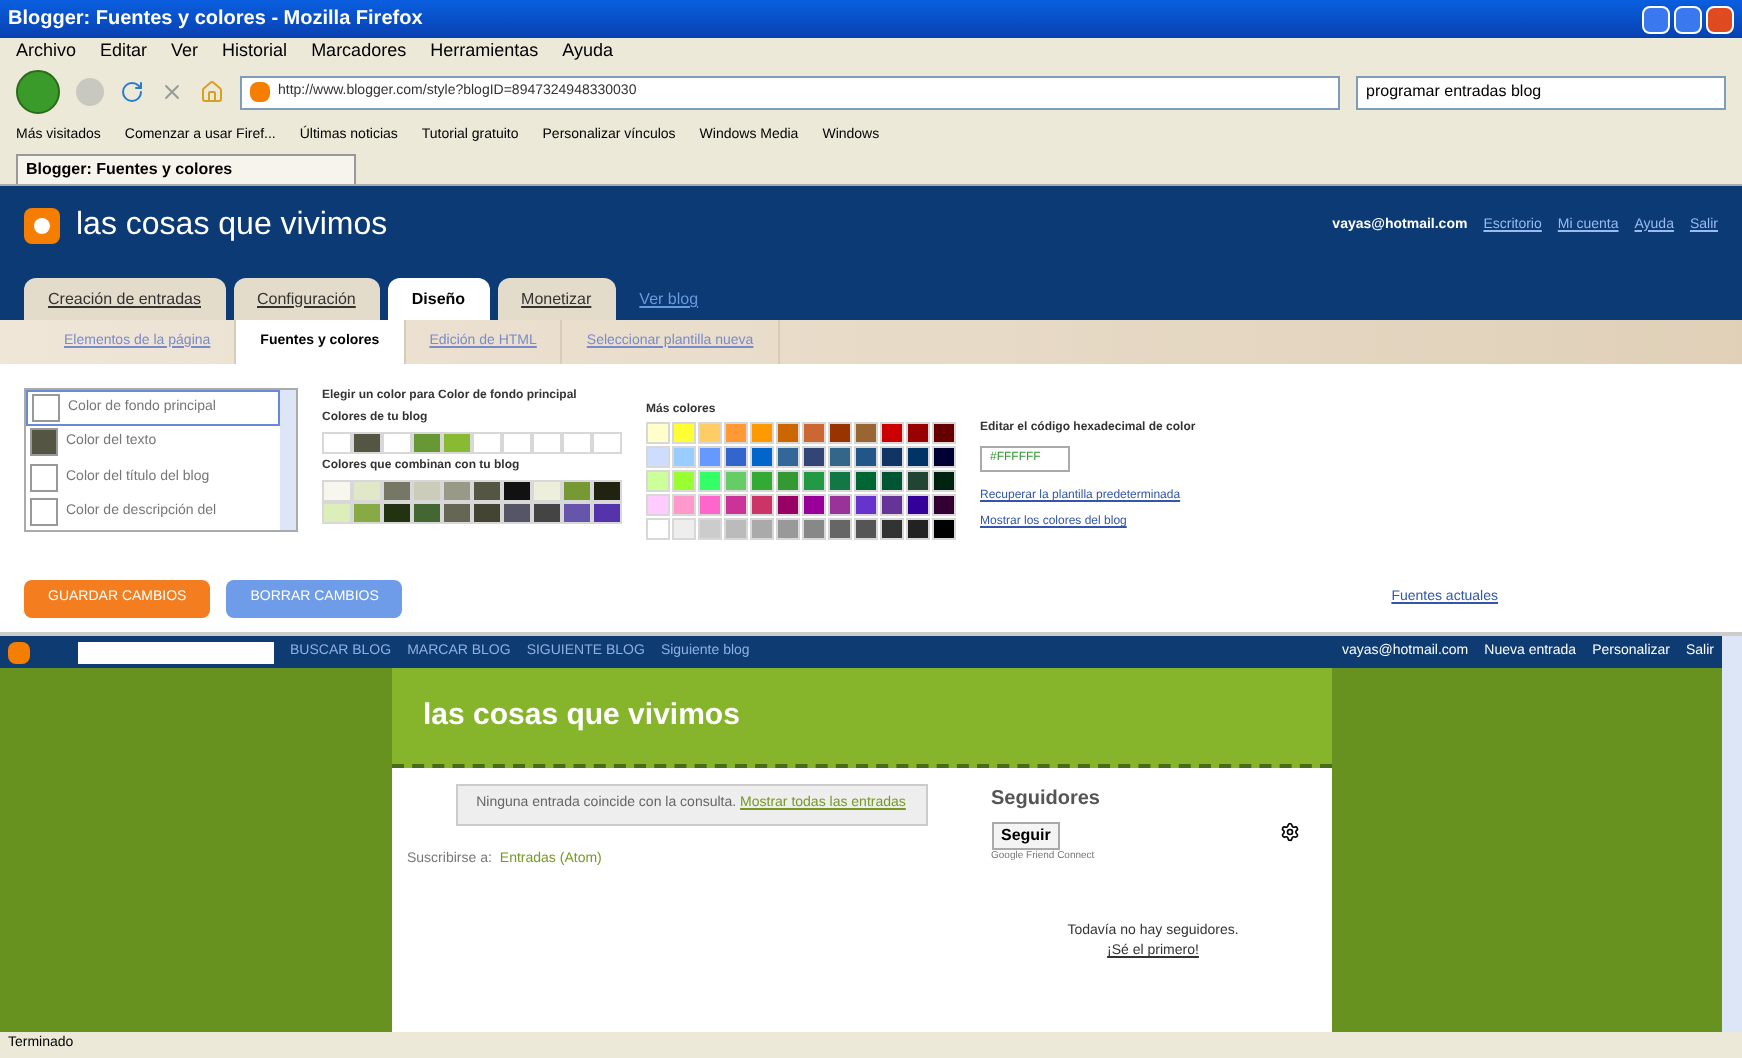  Describe the element at coordinates (669, 304) in the screenshot. I see `view-blog-link: Ver blog` at that location.